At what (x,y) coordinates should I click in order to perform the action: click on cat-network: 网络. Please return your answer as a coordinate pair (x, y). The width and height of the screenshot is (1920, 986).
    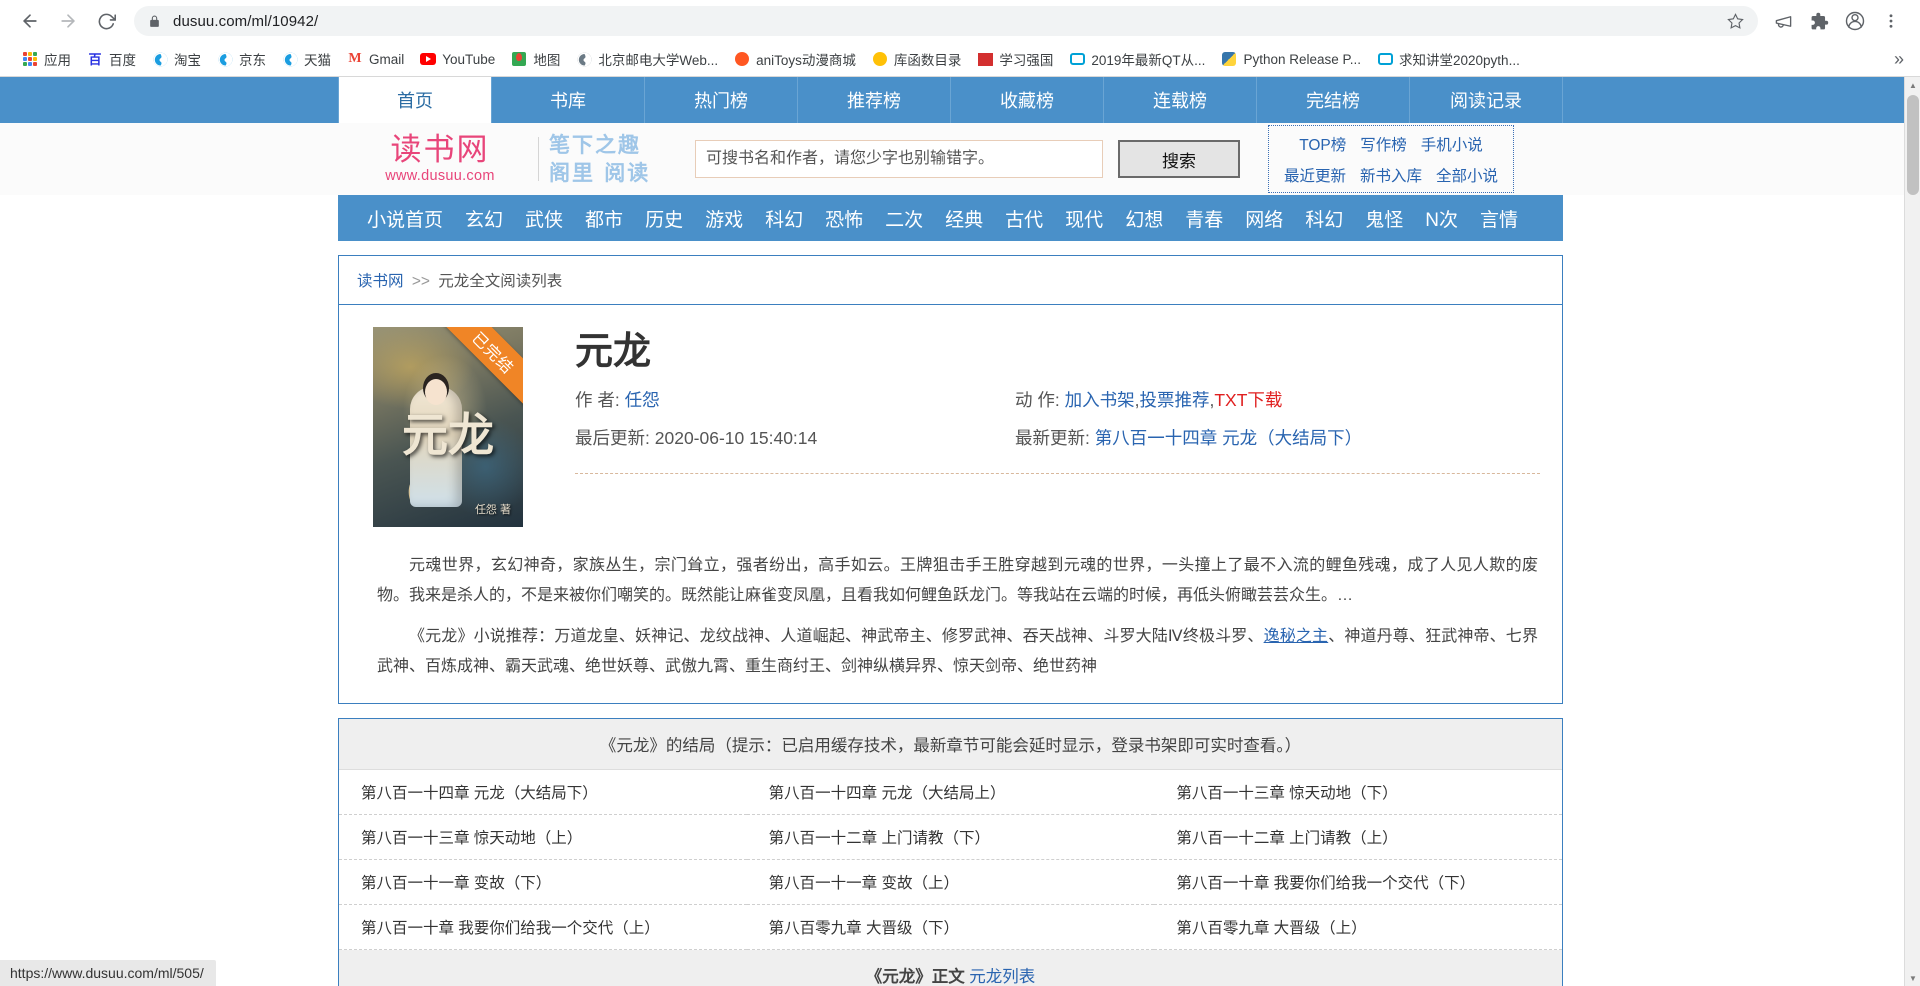
    Looking at the image, I should click on (1264, 218).